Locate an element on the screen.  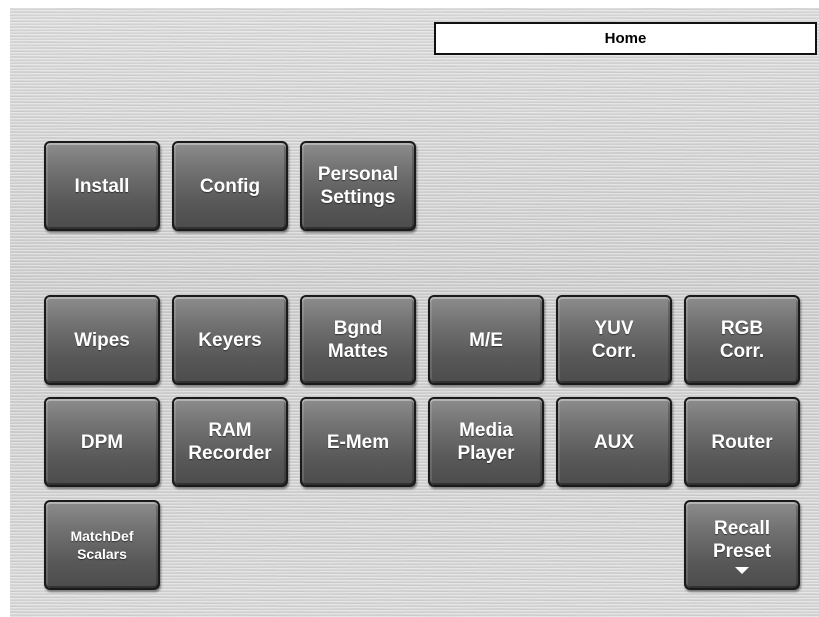
keyers-button: Keyers is located at coordinates (230, 340).